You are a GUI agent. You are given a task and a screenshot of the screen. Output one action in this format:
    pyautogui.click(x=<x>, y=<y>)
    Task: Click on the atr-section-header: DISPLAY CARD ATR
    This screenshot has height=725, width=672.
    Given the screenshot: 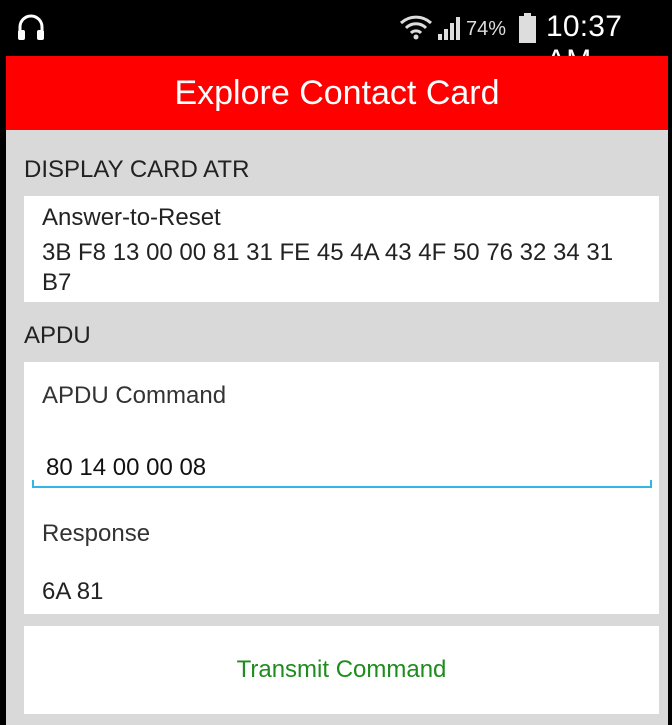 What is the action you would take?
    pyautogui.click(x=137, y=169)
    